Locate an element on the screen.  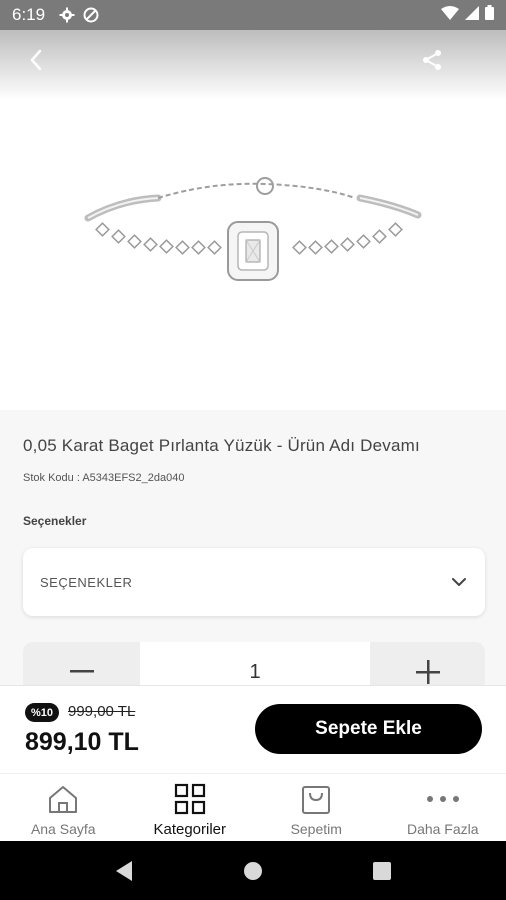
minus-icon is located at coordinates (81, 671).